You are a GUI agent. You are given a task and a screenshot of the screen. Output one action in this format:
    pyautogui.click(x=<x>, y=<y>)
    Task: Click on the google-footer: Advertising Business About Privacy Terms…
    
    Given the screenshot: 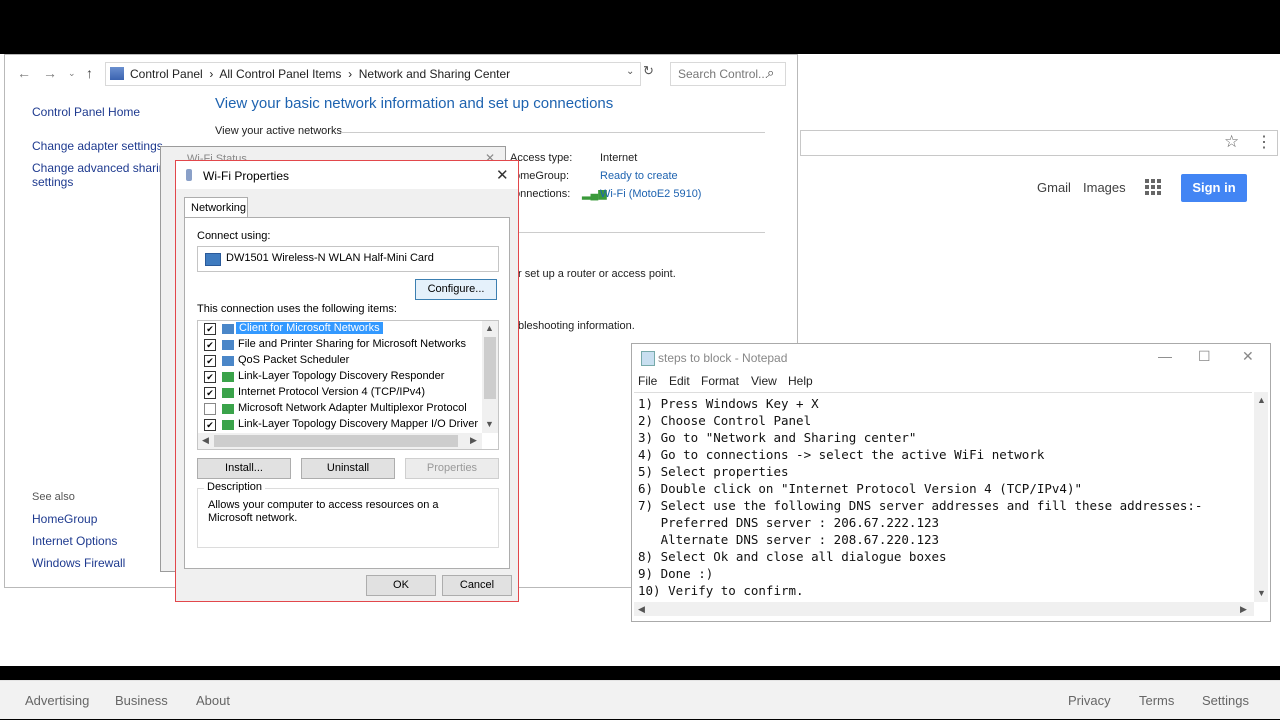 What is the action you would take?
    pyautogui.click(x=640, y=699)
    